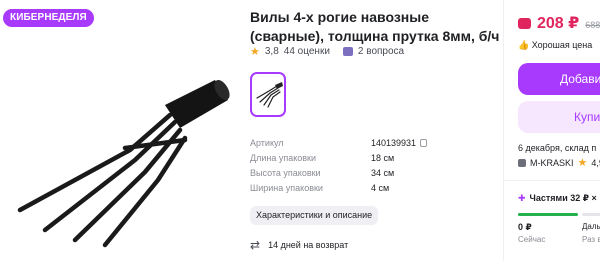 This screenshot has height=261, width=600. Describe the element at coordinates (350, 188) in the screenshot. I see `spec-row-width: Ширина упаковки 4 см` at that location.